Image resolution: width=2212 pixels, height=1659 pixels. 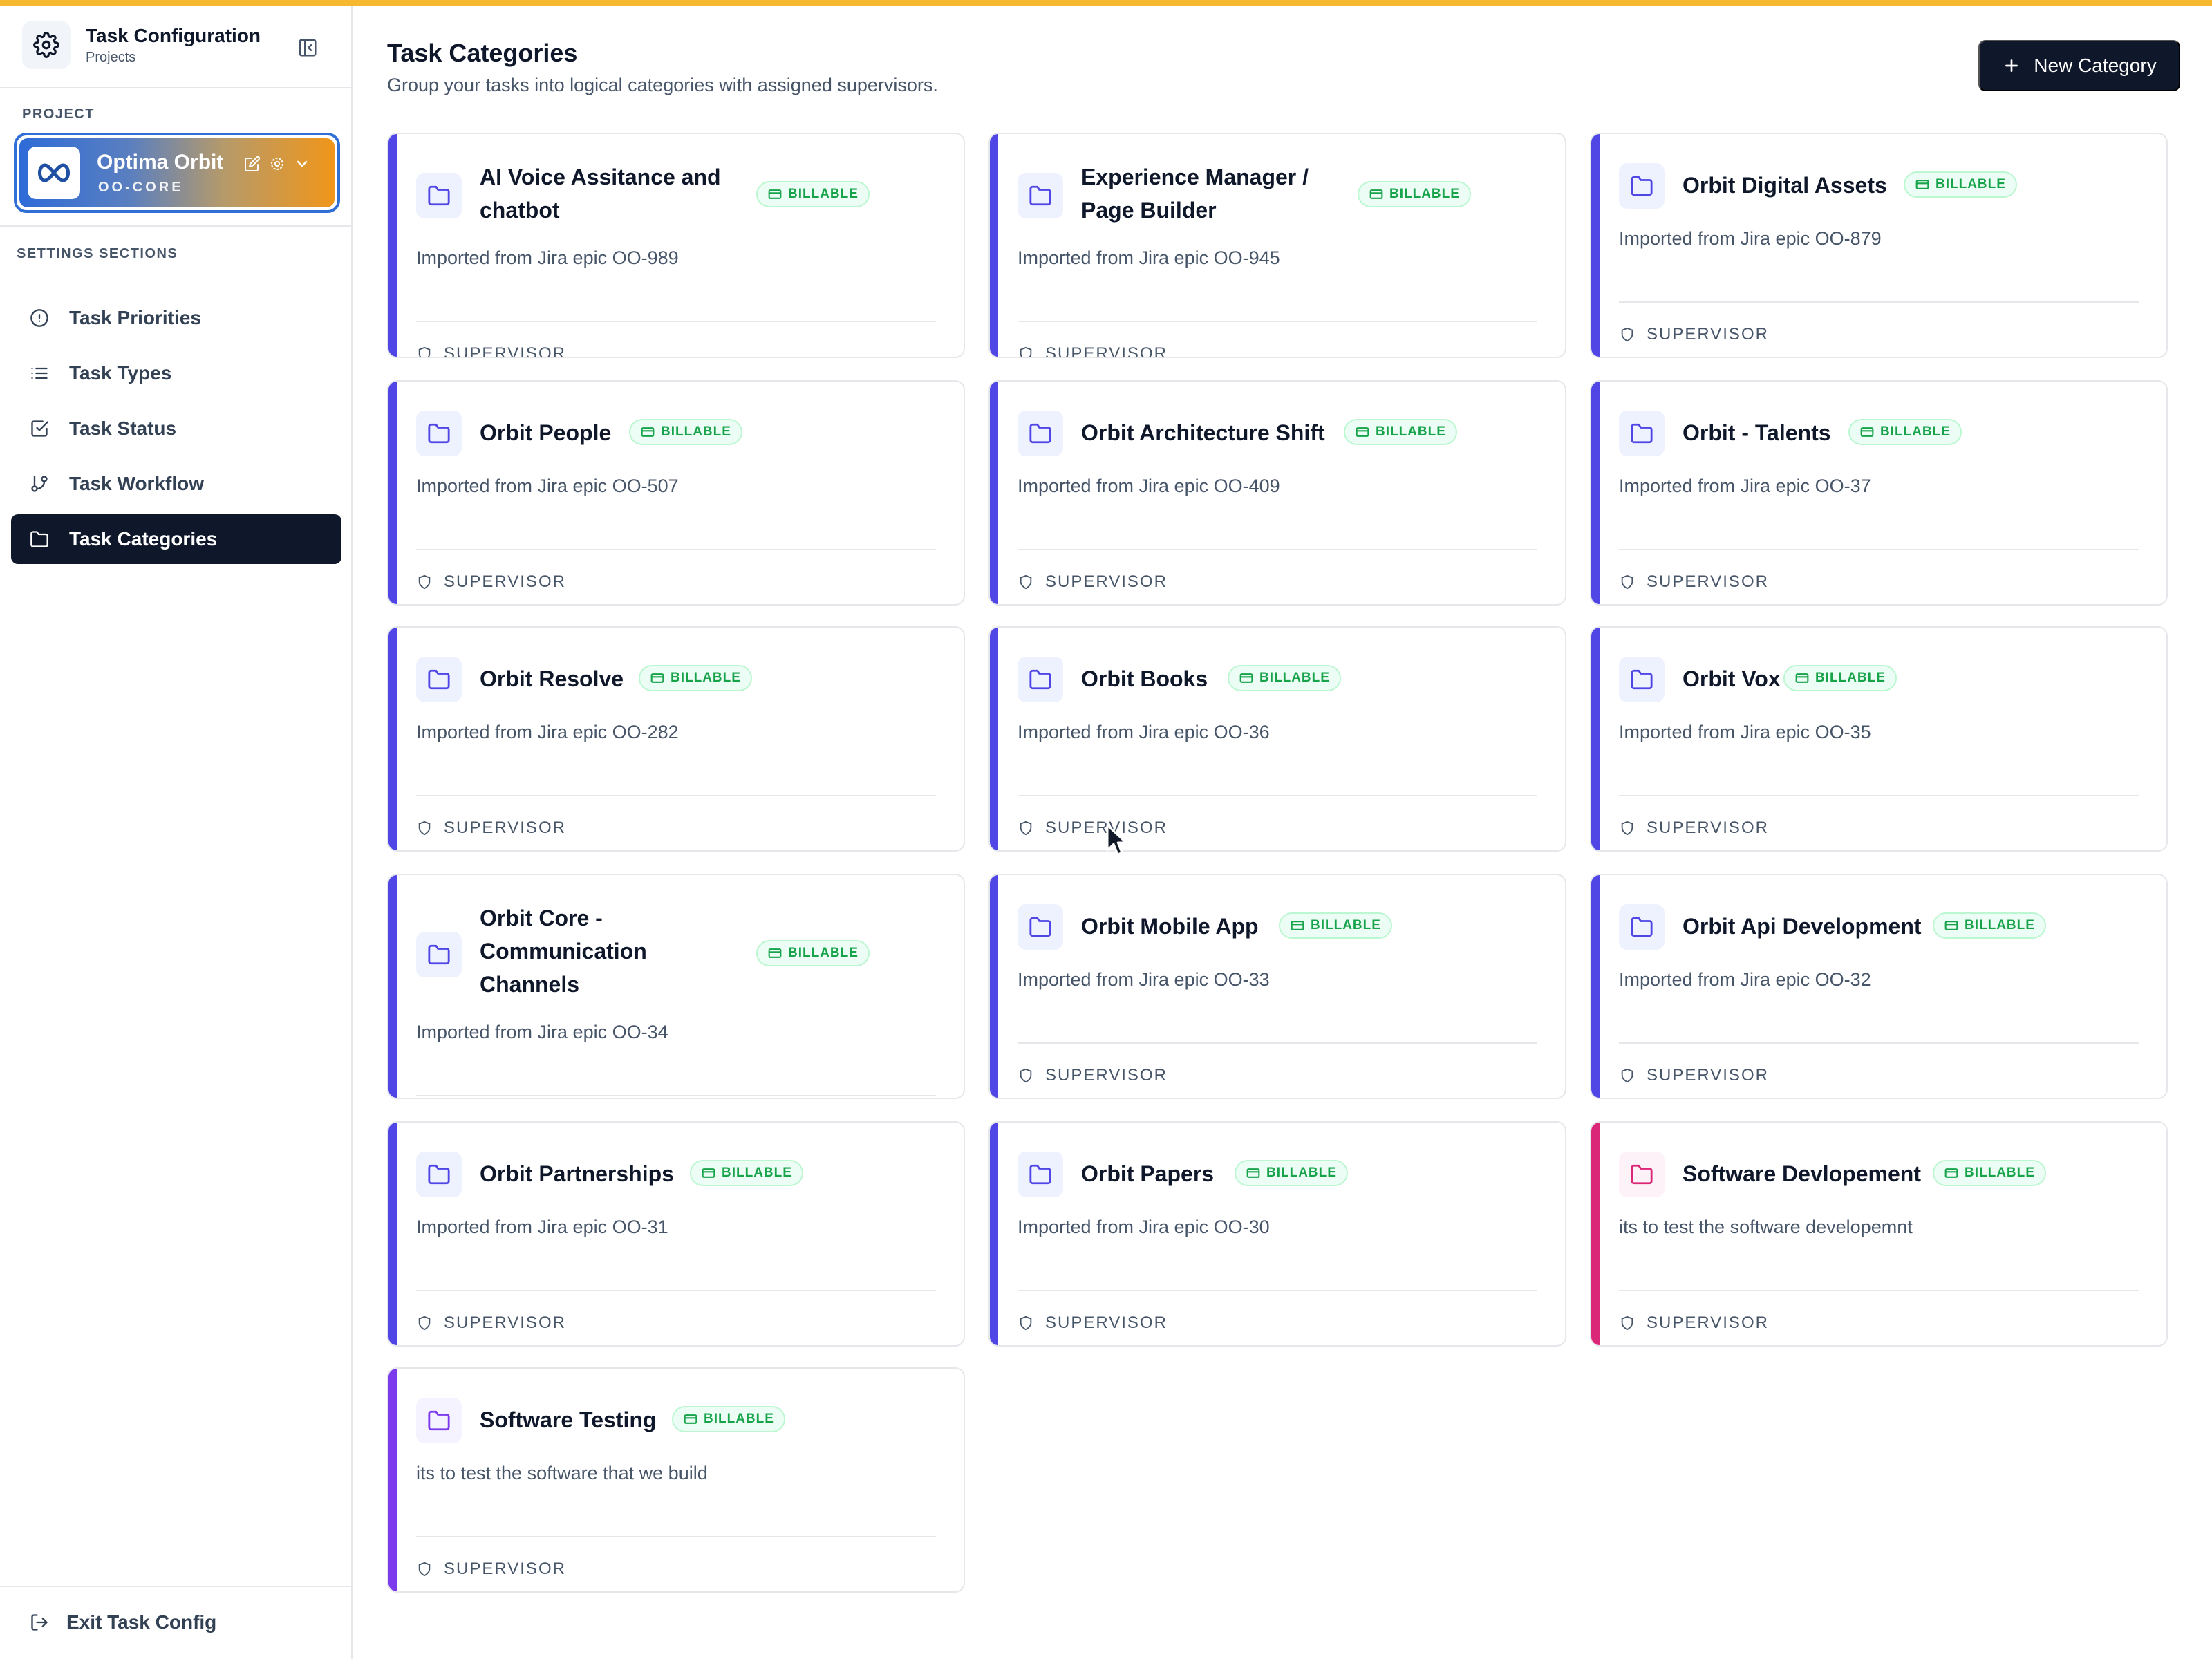 I want to click on category-description: Imported from Jira epic OO-507, so click(x=547, y=486).